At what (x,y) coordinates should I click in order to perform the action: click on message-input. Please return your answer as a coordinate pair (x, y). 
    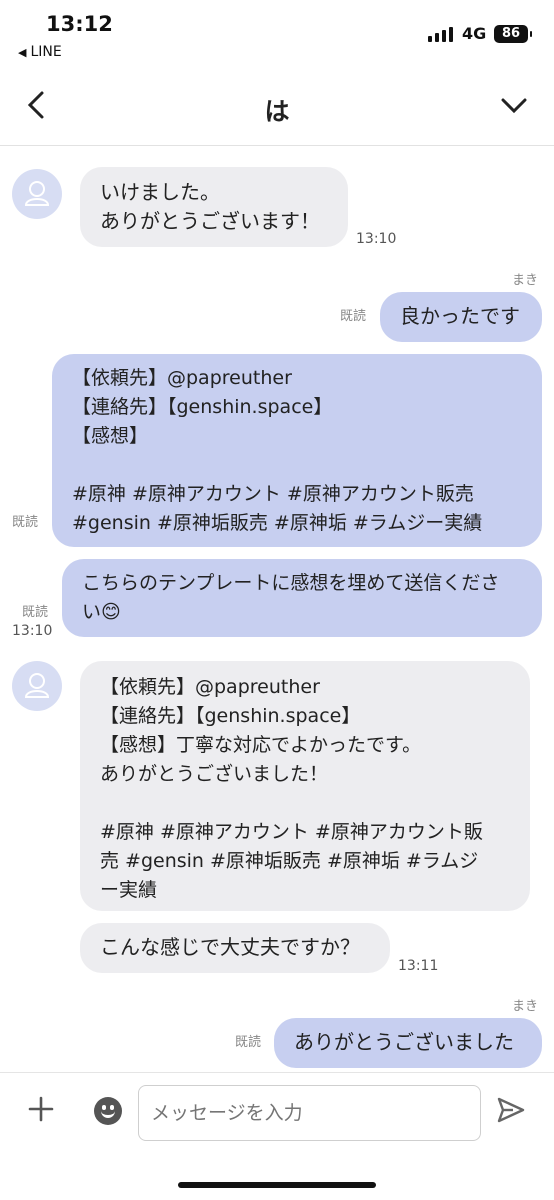
    Looking at the image, I should click on (309, 1113).